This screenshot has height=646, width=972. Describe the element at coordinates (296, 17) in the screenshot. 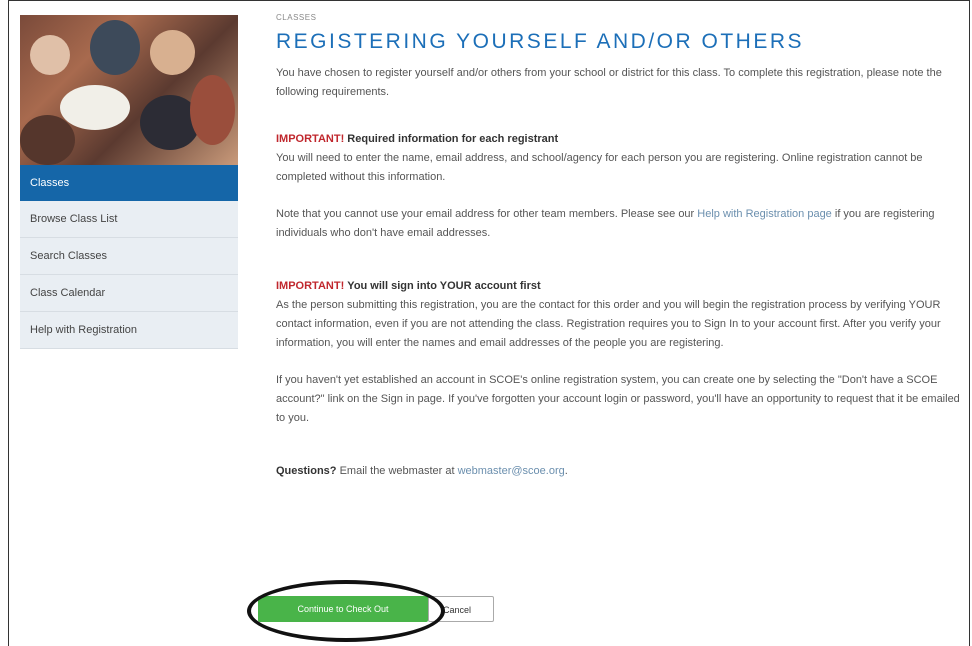

I see `breadcrumb: CLASSES` at that location.